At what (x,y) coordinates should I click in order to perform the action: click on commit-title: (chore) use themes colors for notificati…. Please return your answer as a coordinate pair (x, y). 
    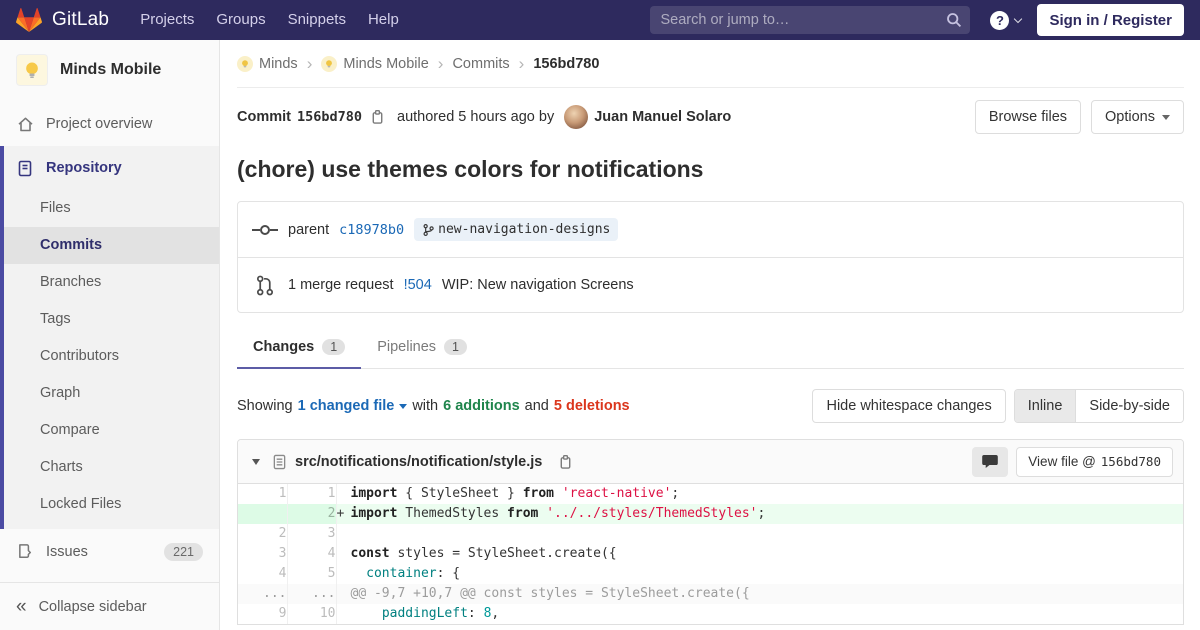
    Looking at the image, I should click on (470, 169).